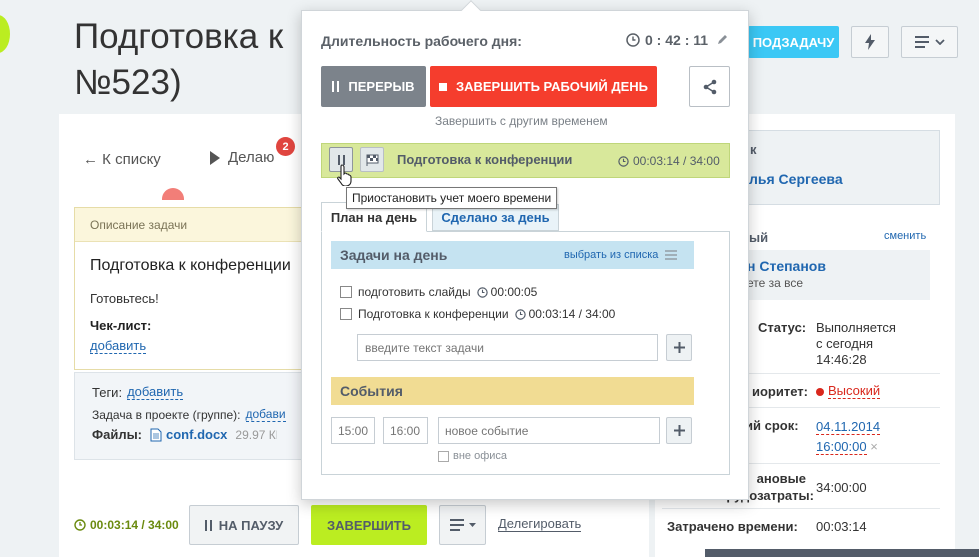 The image size is (979, 557). I want to click on finish-task-button: ЗАВЕРШИТЬ, so click(369, 525).